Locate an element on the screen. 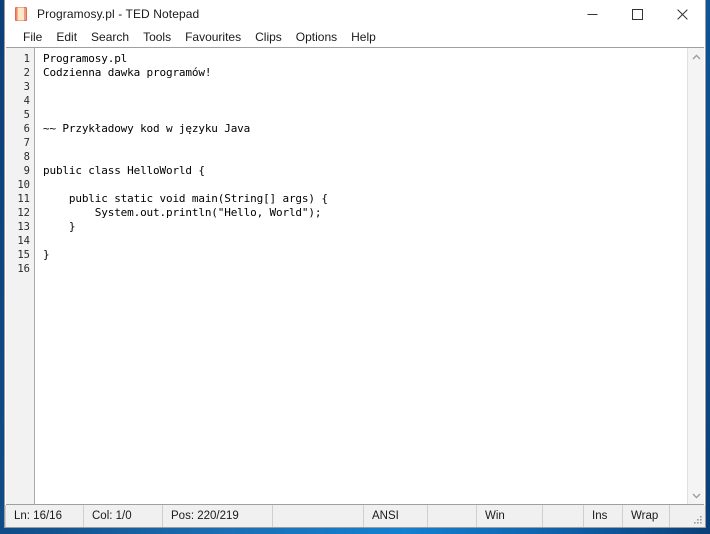 This screenshot has width=710, height=534. line-number: 15 is located at coordinates (23, 255).